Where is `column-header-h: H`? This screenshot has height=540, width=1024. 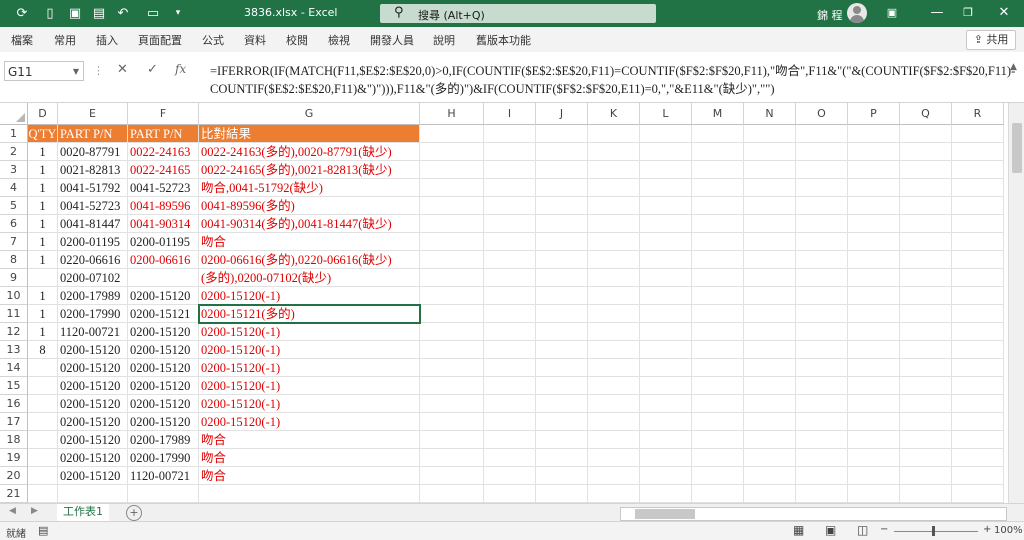 column-header-h: H is located at coordinates (452, 114).